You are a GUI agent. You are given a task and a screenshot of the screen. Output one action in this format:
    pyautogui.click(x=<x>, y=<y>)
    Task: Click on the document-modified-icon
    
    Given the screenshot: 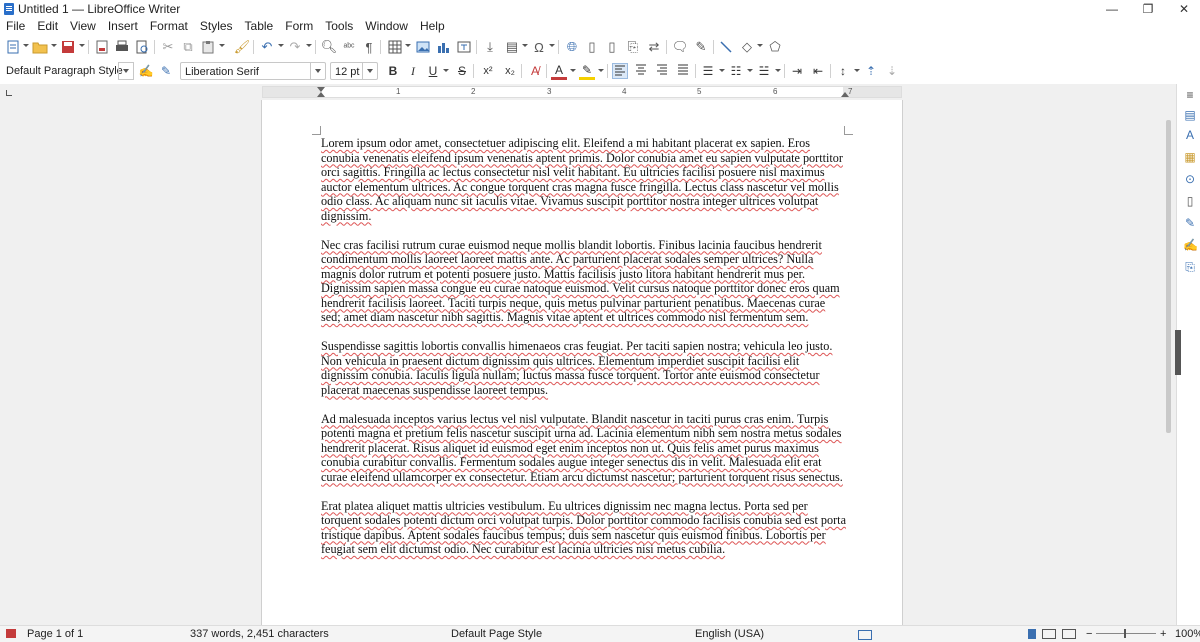 What is the action you would take?
    pyautogui.click(x=11, y=633)
    